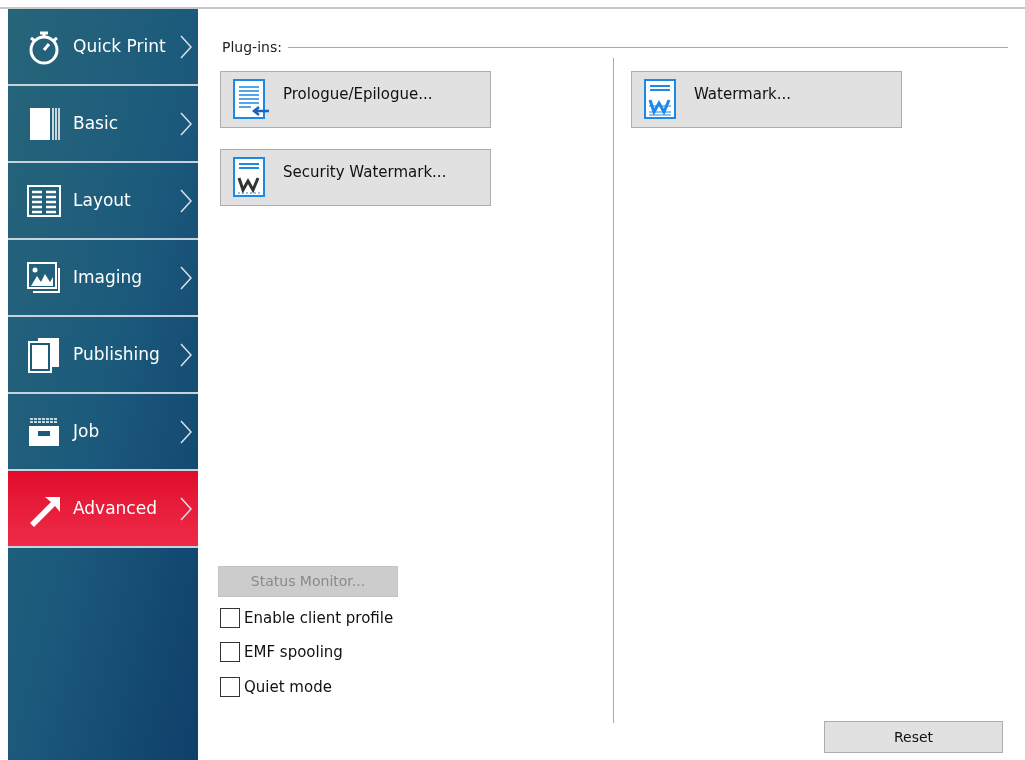  I want to click on sidebar-item: Advanced, so click(103, 509).